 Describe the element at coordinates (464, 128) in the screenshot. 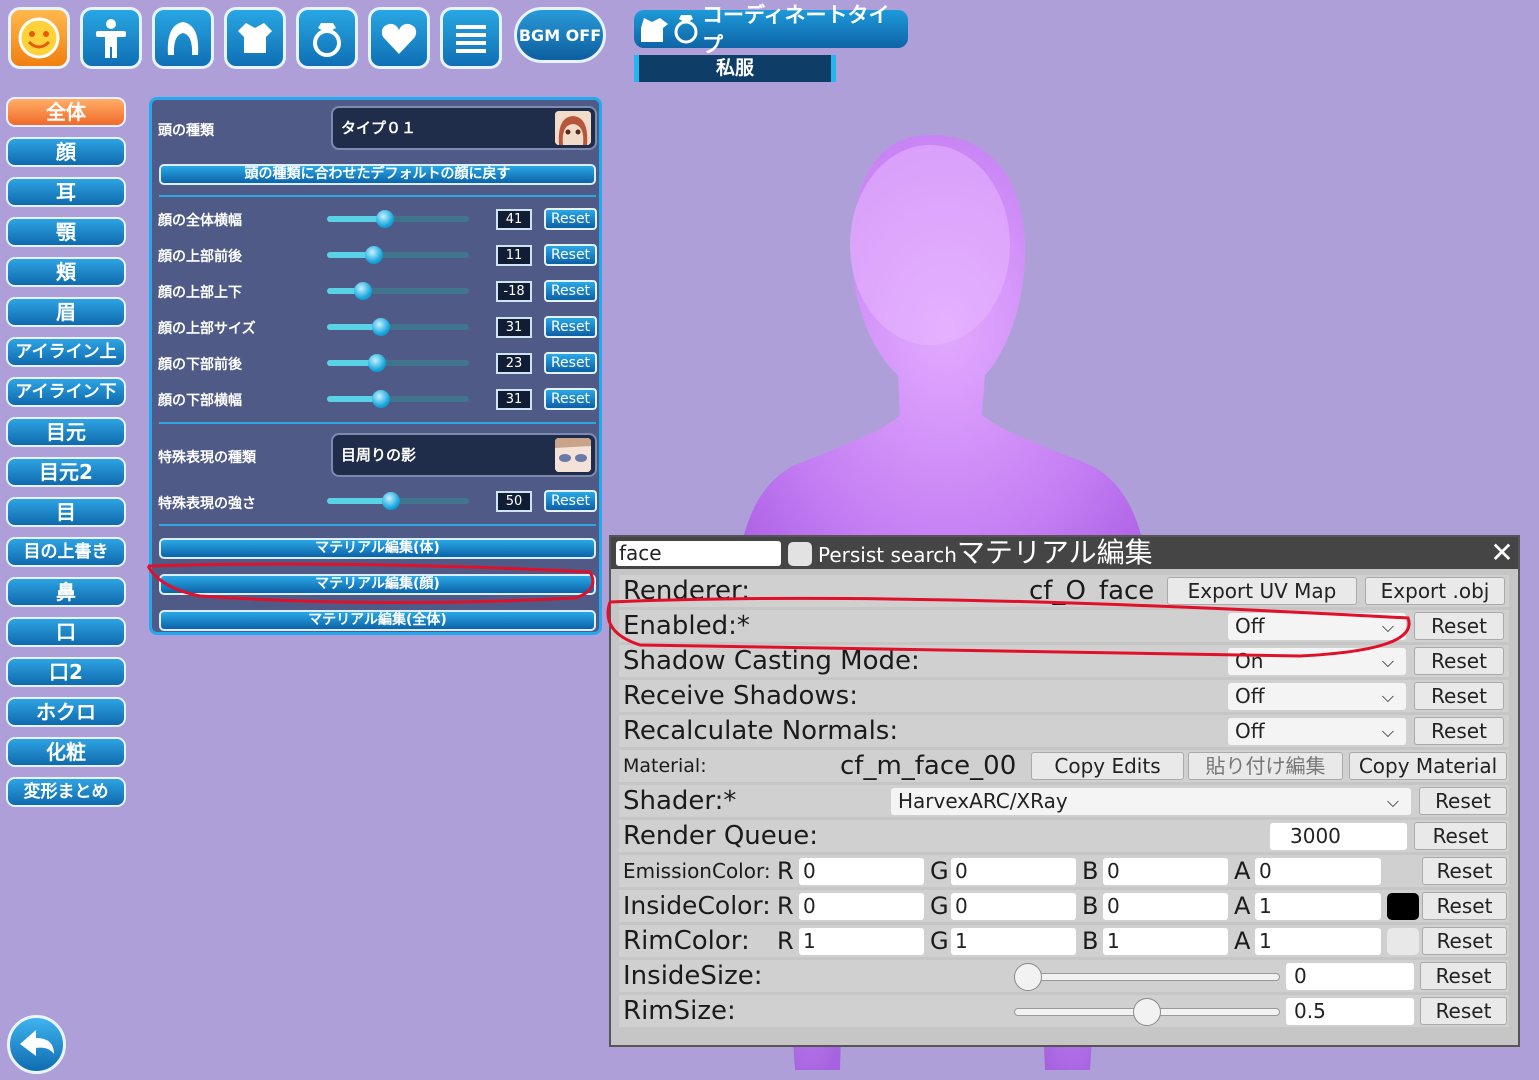

I see `head-type-selector: タイプ０１` at that location.